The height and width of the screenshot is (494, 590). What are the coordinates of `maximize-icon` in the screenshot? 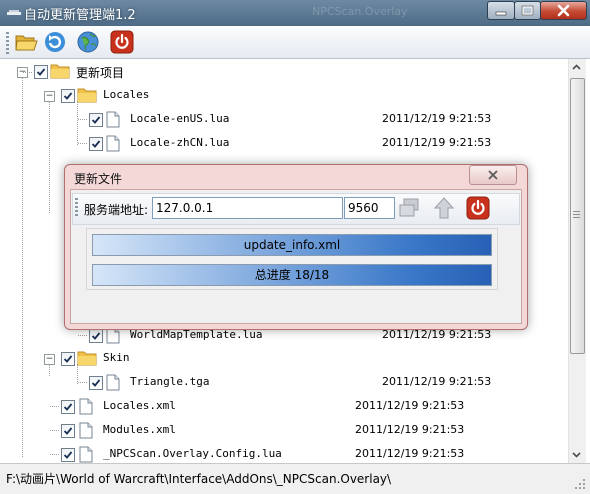 It's located at (527, 10).